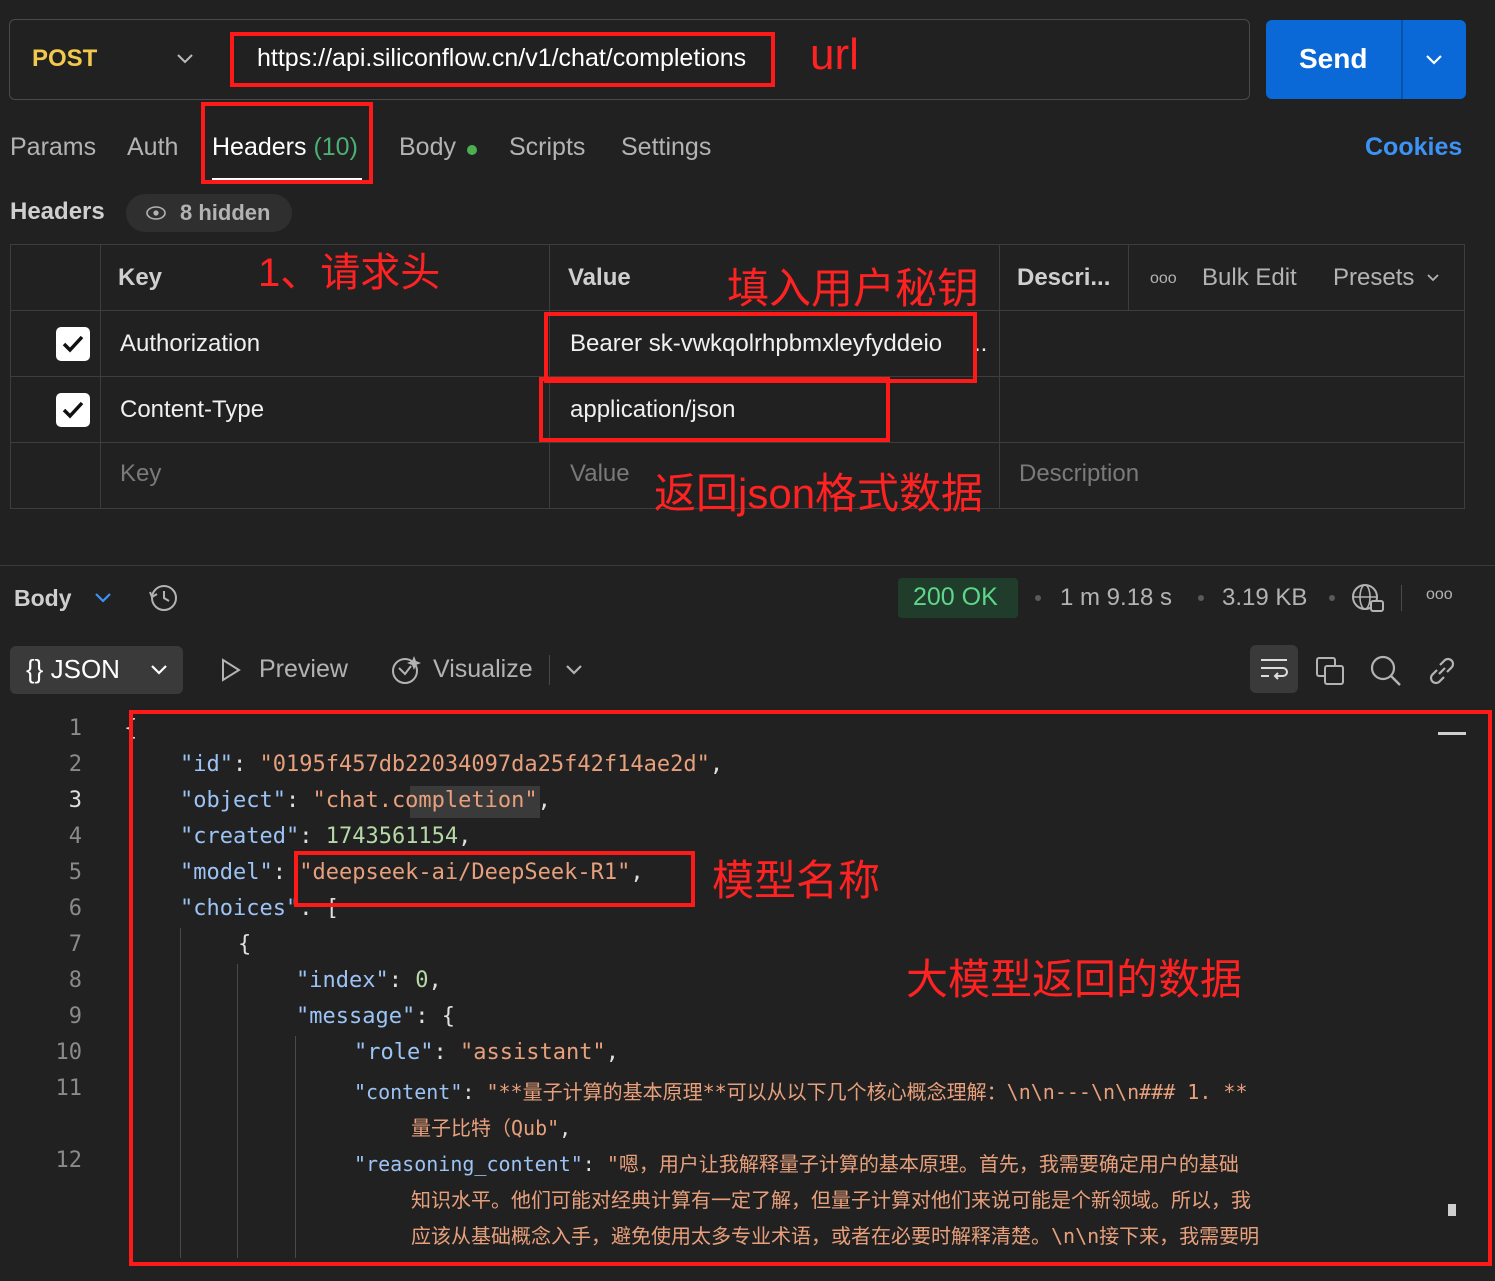 The image size is (1495, 1281). Describe the element at coordinates (140, 474) in the screenshot. I see `new-key-input: Key` at that location.